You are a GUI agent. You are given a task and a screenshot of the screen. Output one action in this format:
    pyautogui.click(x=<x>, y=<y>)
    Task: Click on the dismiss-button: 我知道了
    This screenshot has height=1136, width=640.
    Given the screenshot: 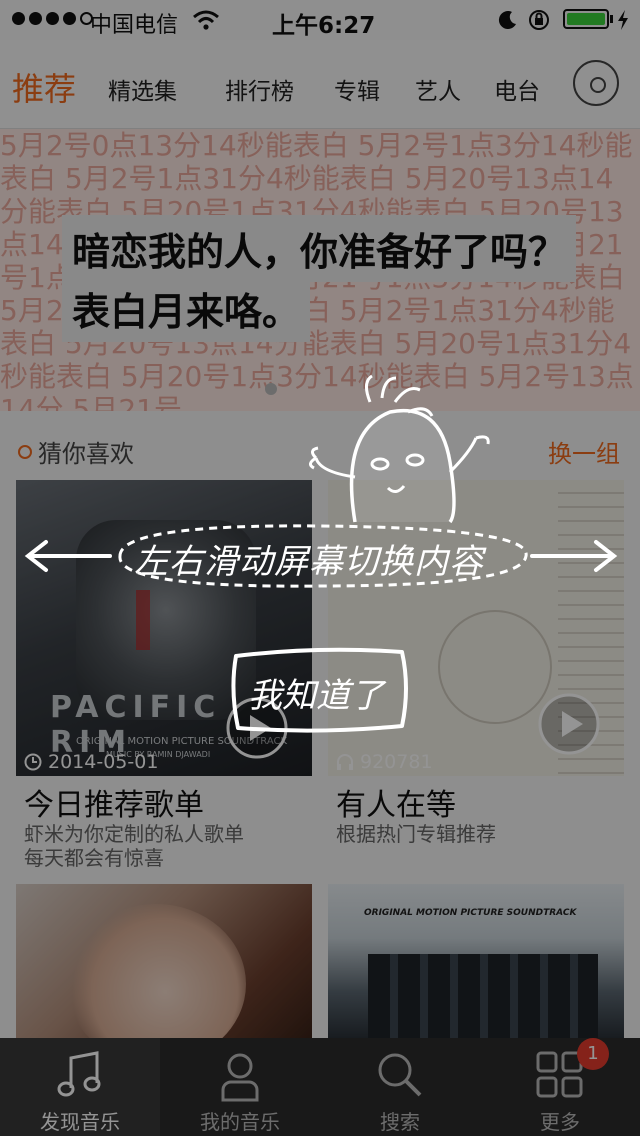 What is the action you would take?
    pyautogui.click(x=316, y=692)
    